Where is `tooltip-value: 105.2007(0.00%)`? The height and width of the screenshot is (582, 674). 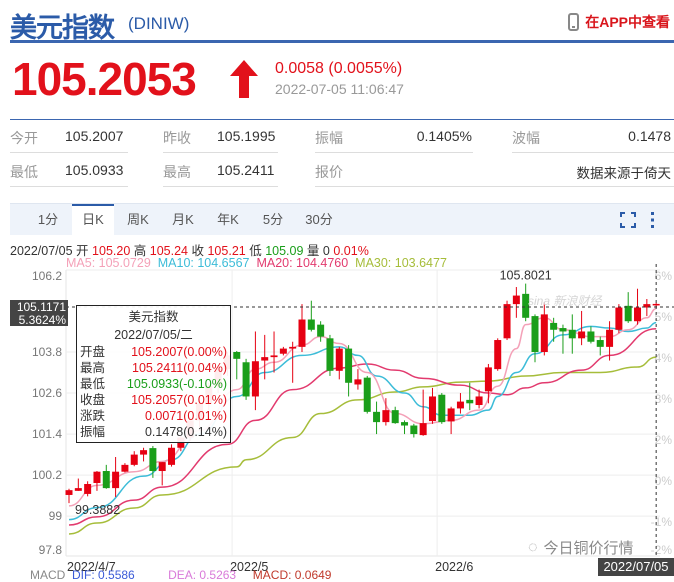 tooltip-value: 105.2007(0.00%) is located at coordinates (179, 352).